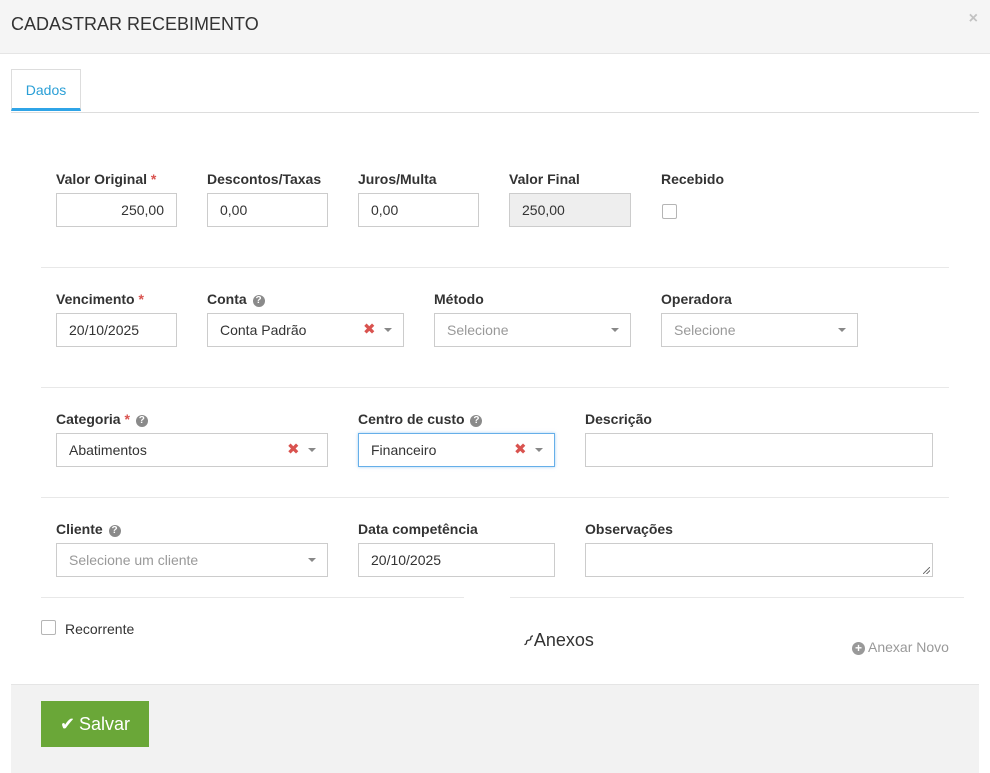 The height and width of the screenshot is (773, 990). What do you see at coordinates (544, 179) in the screenshot?
I see `valor-final-label: Valor Final` at bounding box center [544, 179].